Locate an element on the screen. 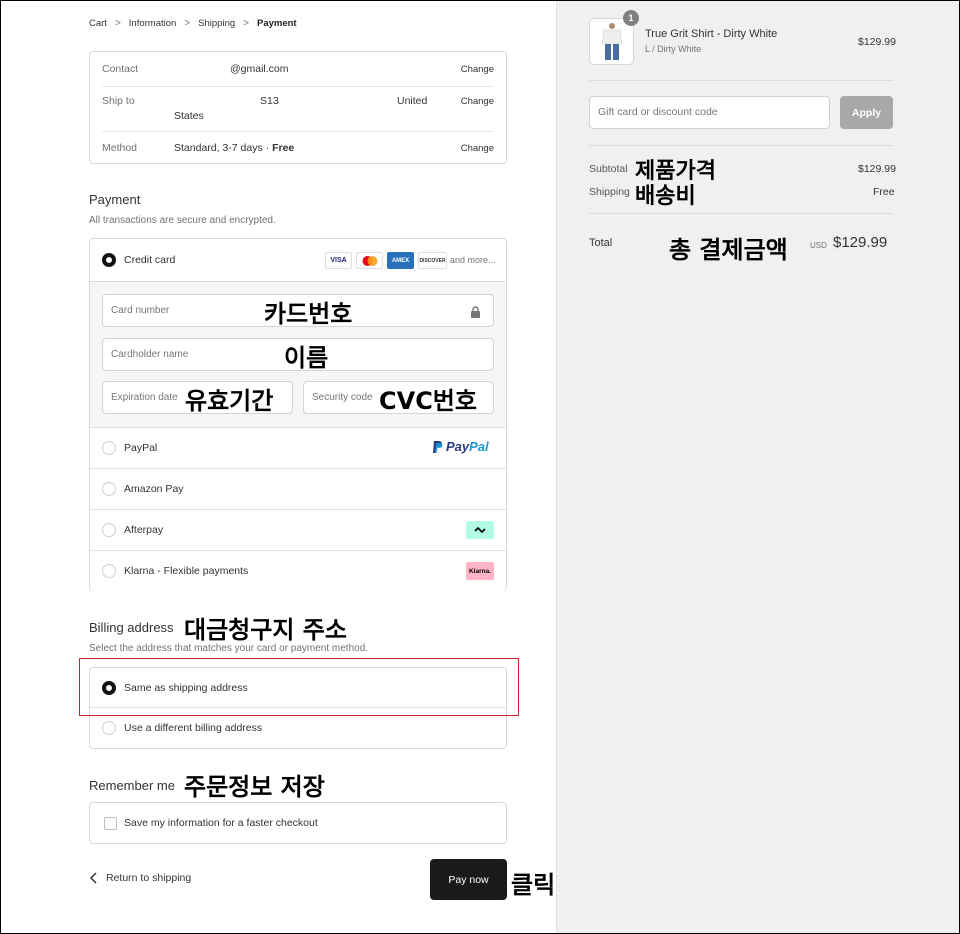 The image size is (960, 934). shipping-label: Shipping is located at coordinates (609, 192).